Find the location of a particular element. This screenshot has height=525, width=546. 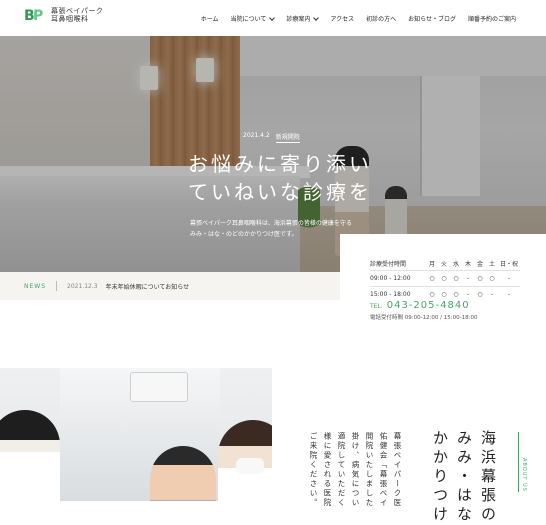

news-divider is located at coordinates (57, 286).